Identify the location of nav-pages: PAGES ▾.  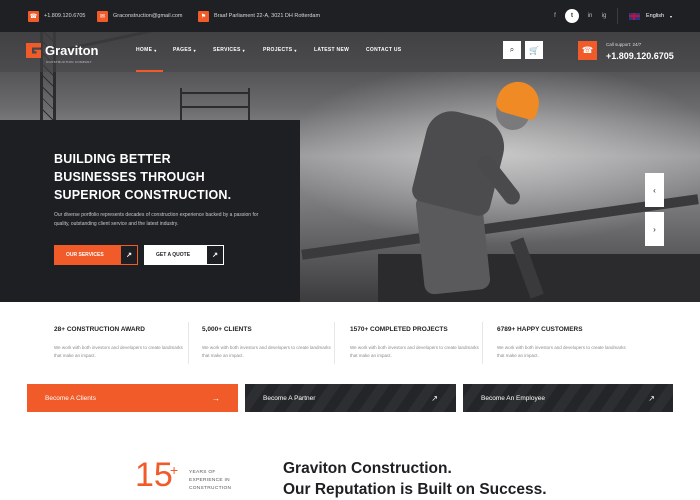
(193, 50).